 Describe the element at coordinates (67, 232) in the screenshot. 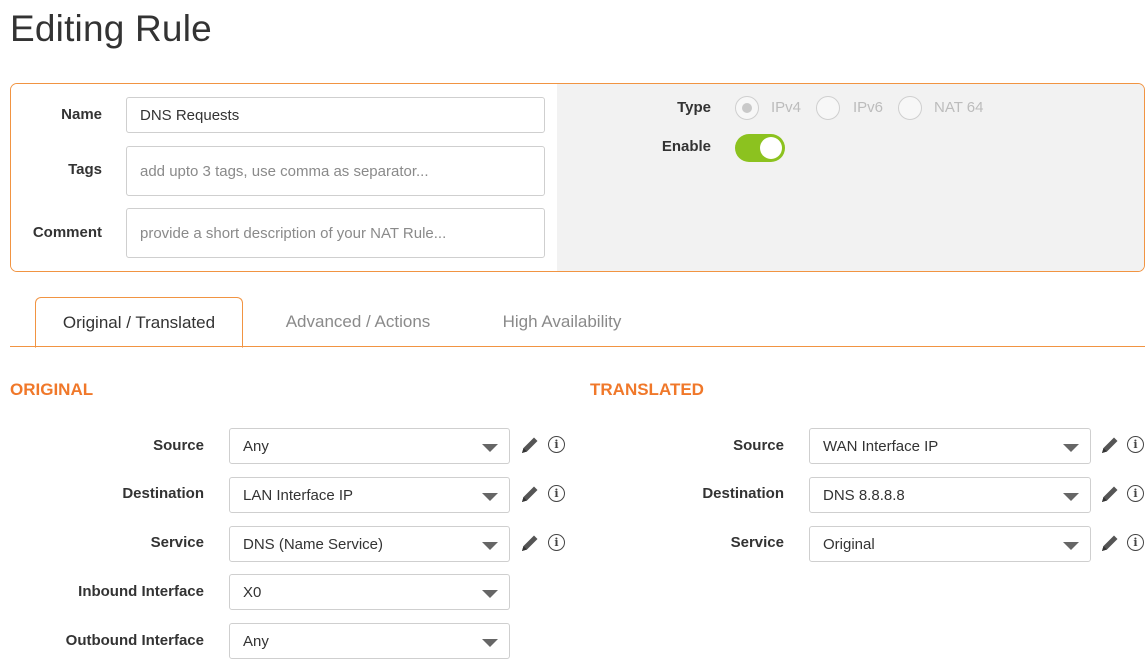

I see `comment-label: Comment` at that location.